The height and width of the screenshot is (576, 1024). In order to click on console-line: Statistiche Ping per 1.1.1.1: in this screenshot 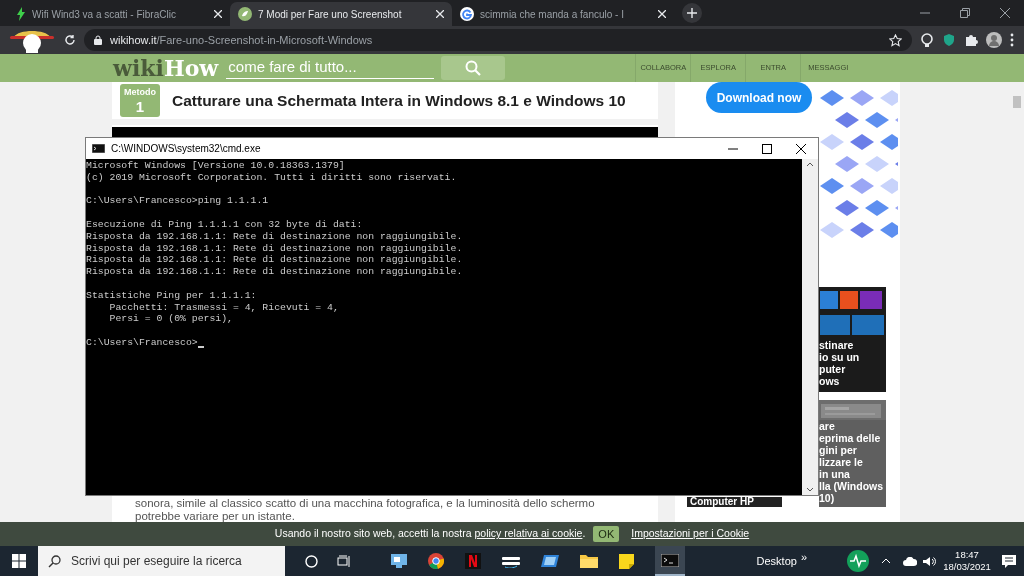, I will do `click(171, 295)`.